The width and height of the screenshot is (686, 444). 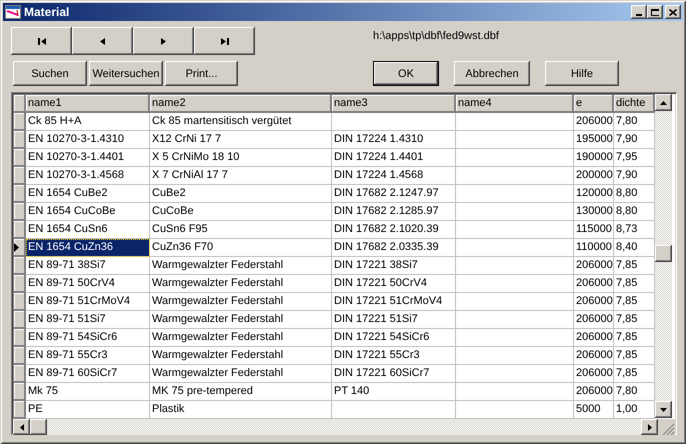 What do you see at coordinates (88, 103) in the screenshot?
I see `column-header: name1` at bounding box center [88, 103].